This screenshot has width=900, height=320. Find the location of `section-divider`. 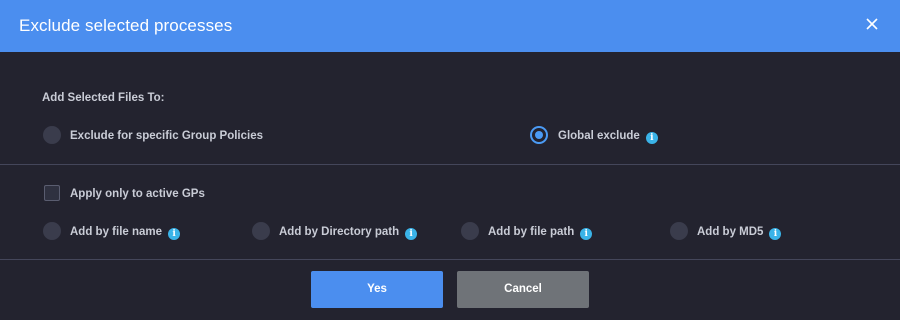

section-divider is located at coordinates (450, 164).